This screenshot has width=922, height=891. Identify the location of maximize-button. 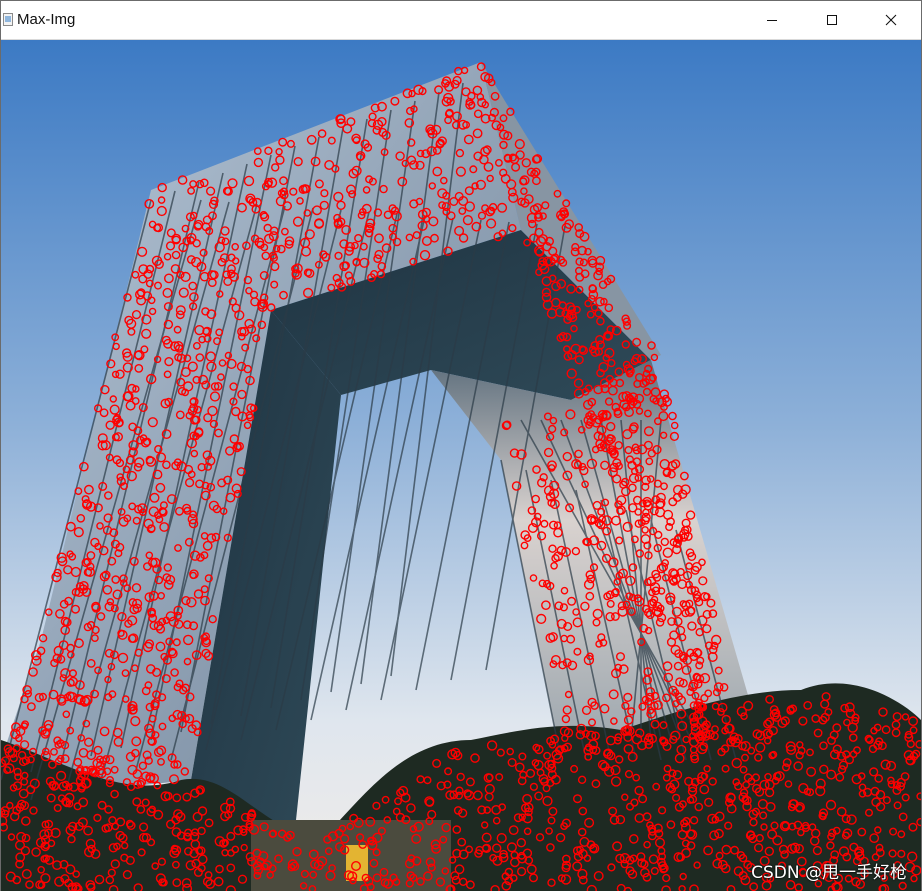
(832, 20).